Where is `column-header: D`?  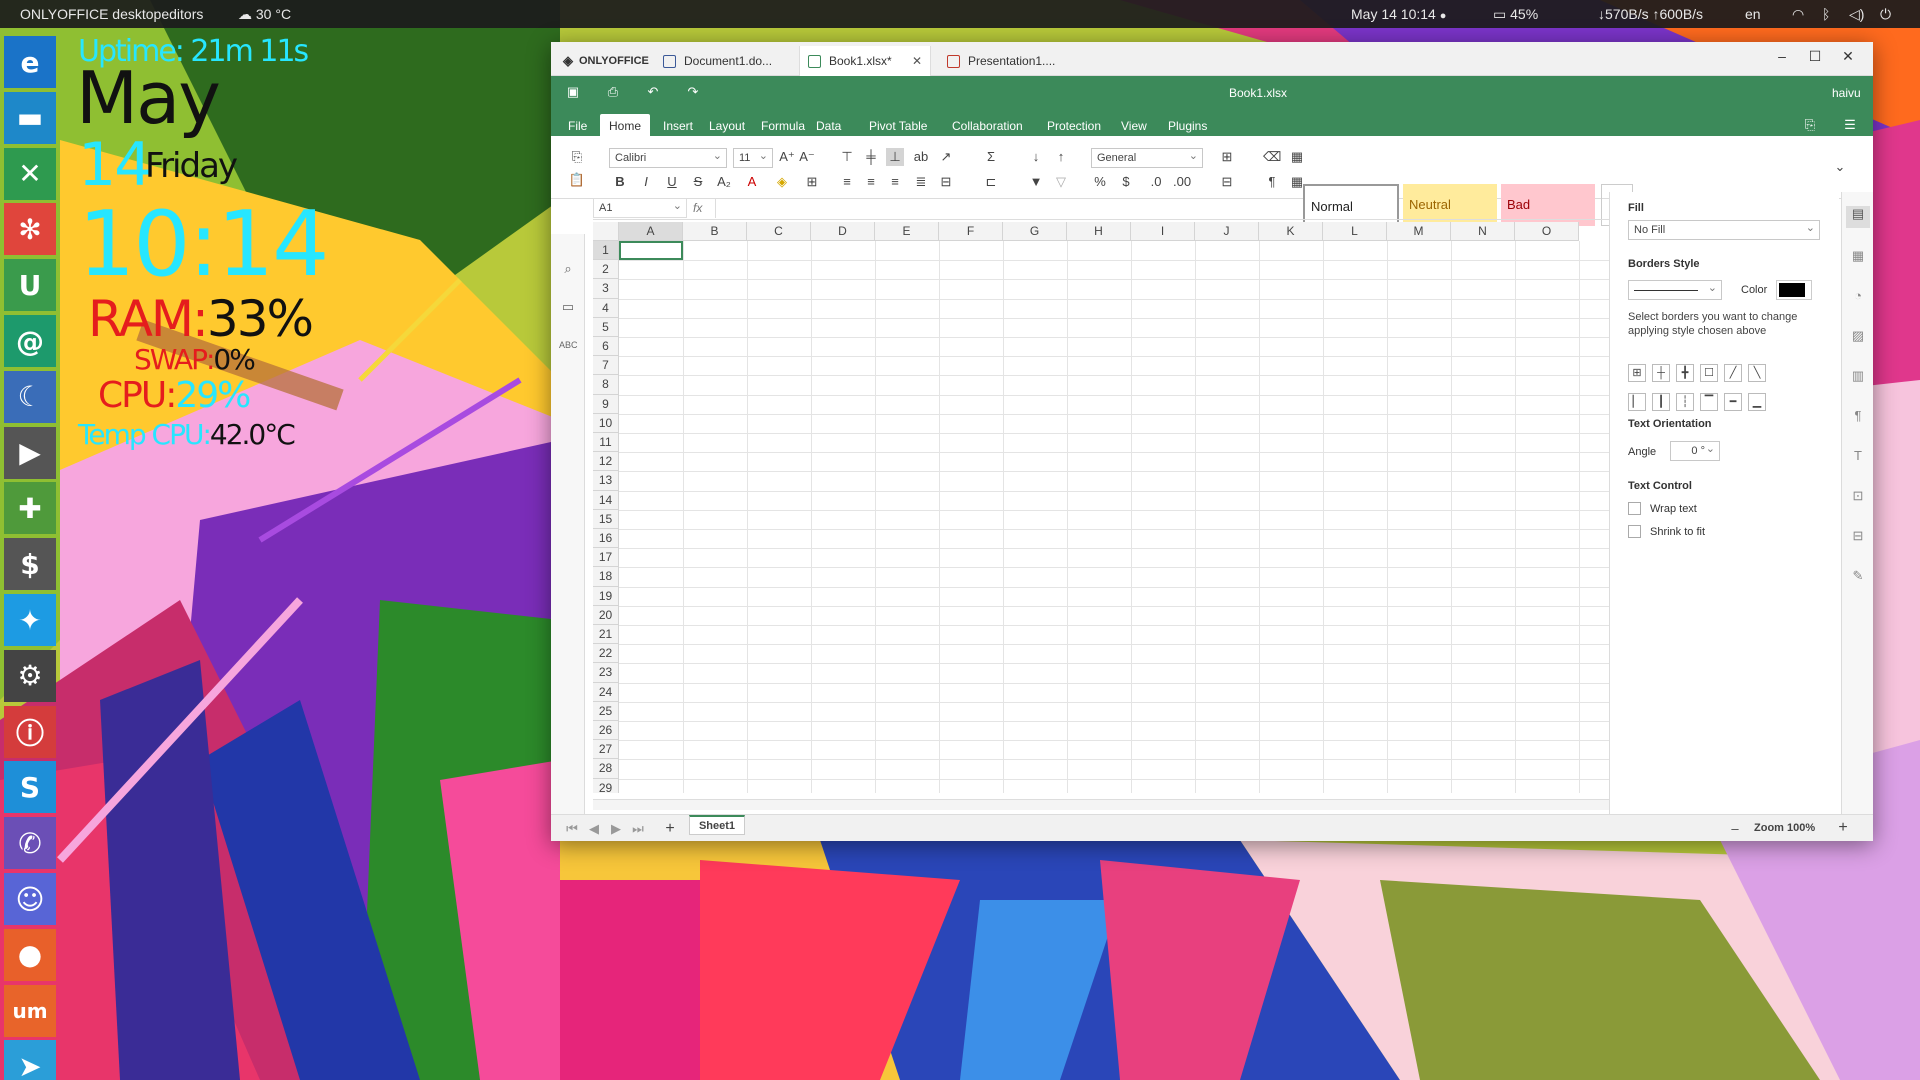
column-header: D is located at coordinates (843, 231).